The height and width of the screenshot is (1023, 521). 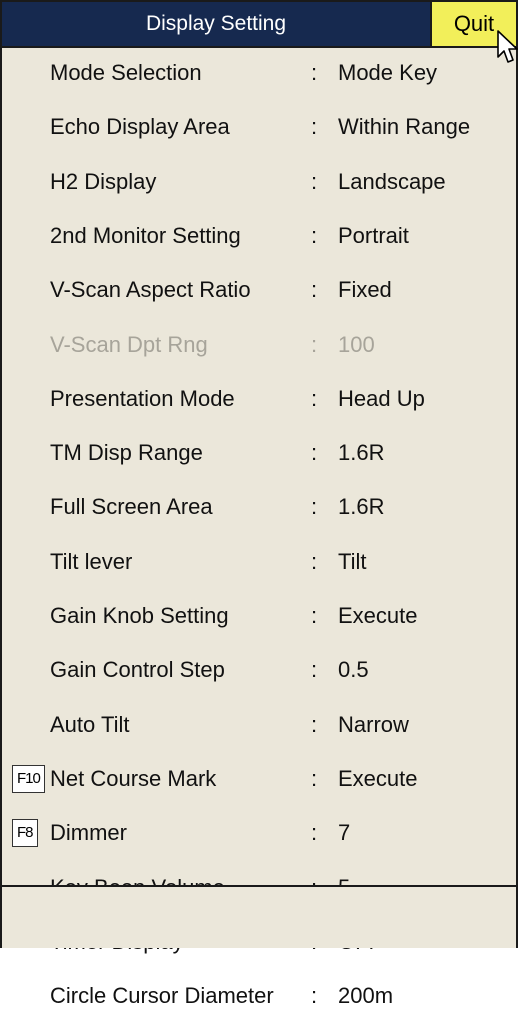 What do you see at coordinates (392, 181) in the screenshot?
I see `setting-value: Landscape` at bounding box center [392, 181].